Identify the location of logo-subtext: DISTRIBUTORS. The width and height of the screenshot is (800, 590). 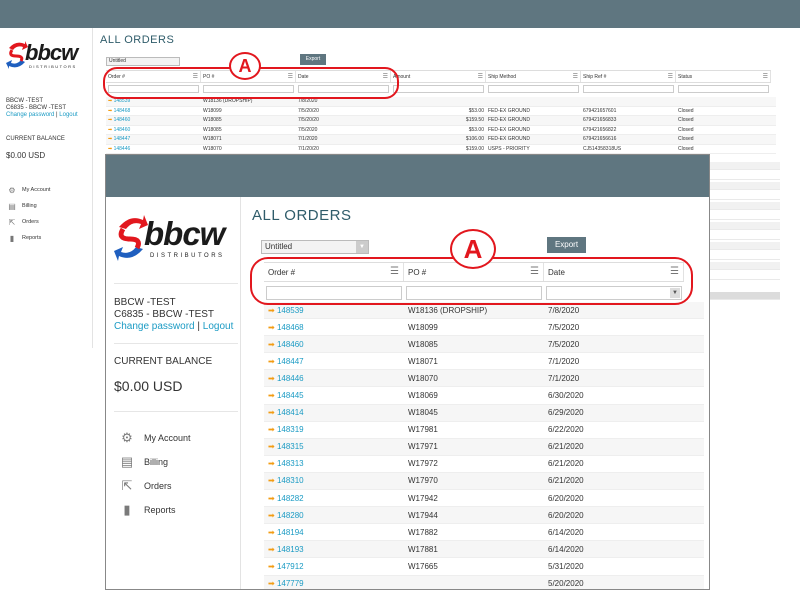
(53, 66).